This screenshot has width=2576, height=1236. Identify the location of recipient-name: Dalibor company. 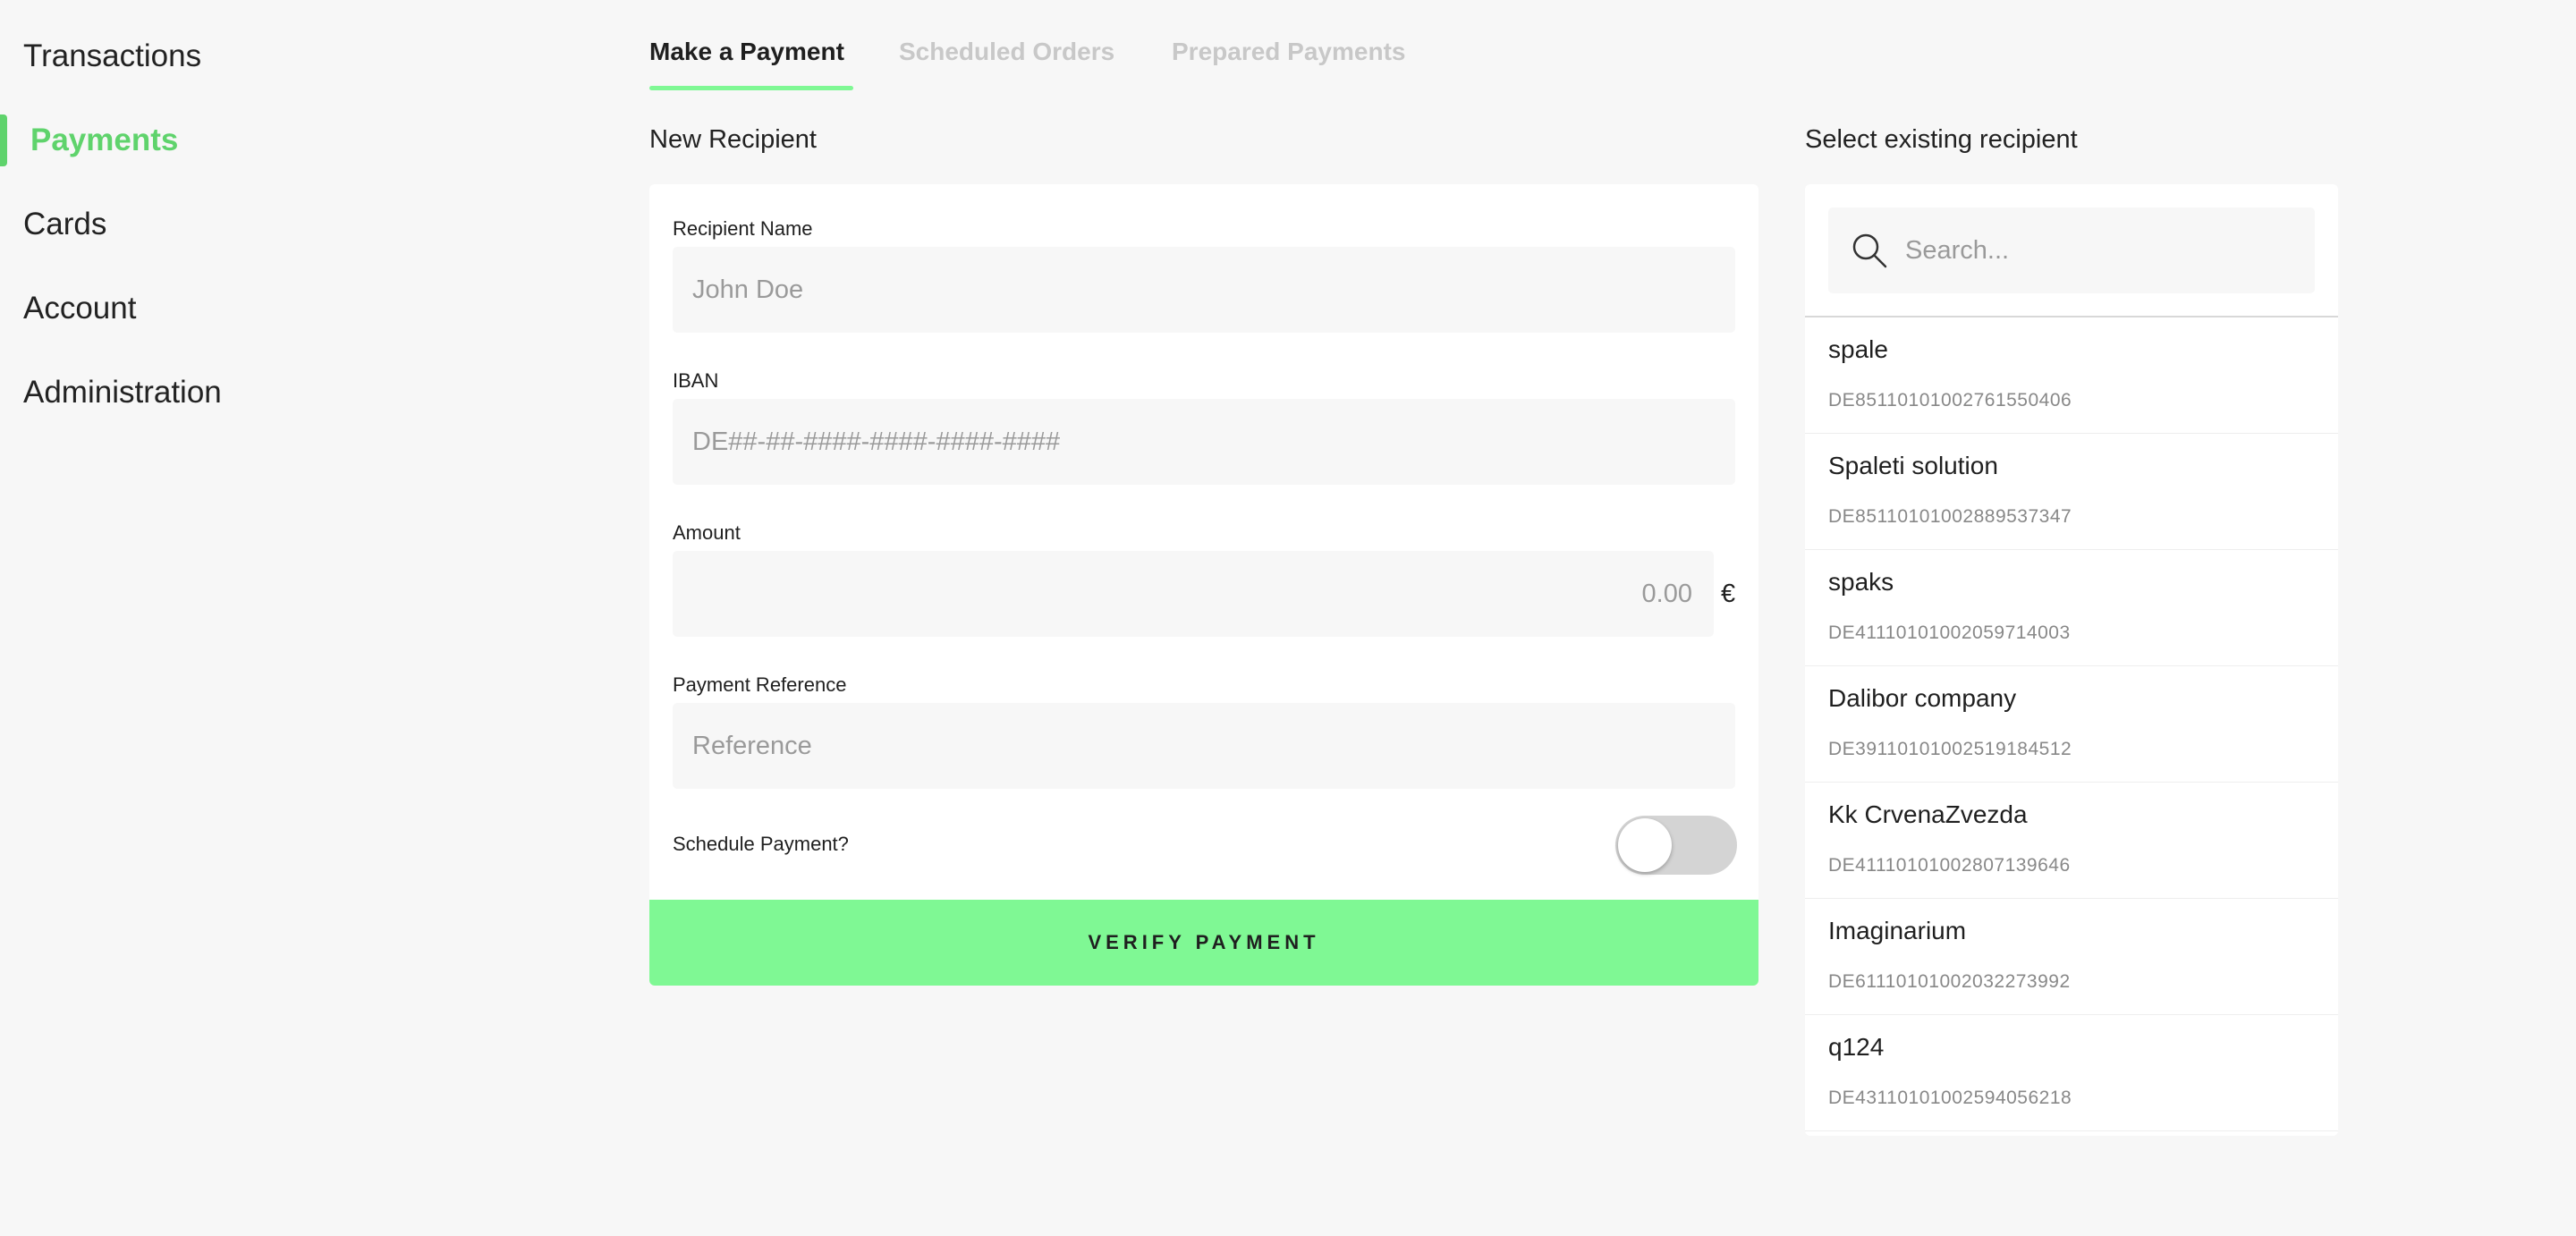
(1922, 698).